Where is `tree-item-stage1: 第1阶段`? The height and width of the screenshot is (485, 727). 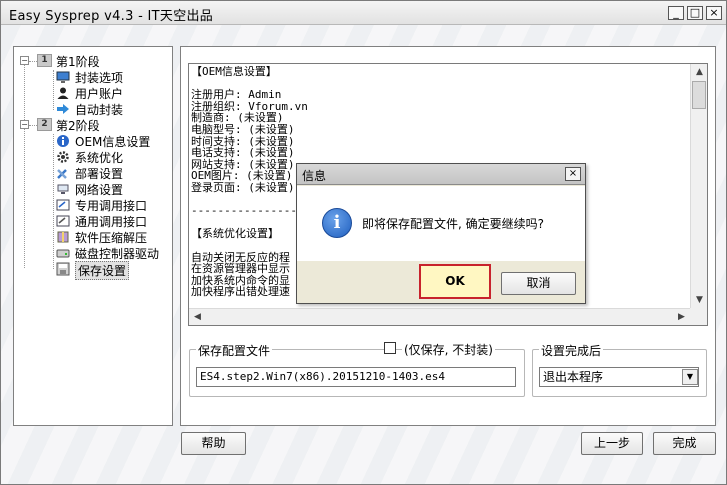 tree-item-stage1: 第1阶段 is located at coordinates (78, 61).